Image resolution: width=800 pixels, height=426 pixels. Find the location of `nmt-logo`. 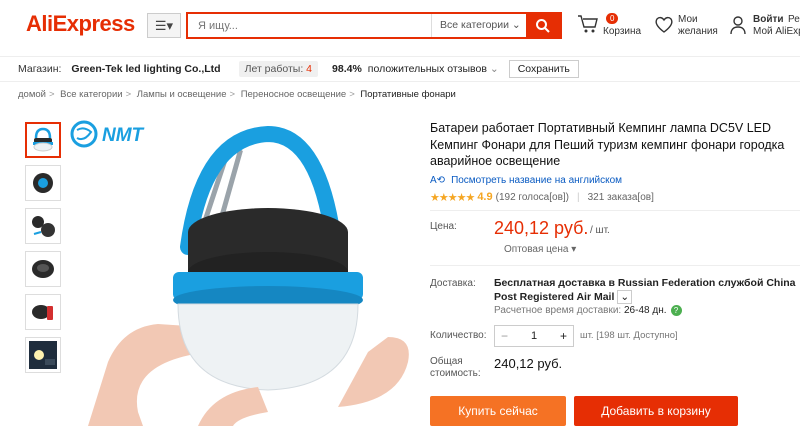

nmt-logo is located at coordinates (84, 134).